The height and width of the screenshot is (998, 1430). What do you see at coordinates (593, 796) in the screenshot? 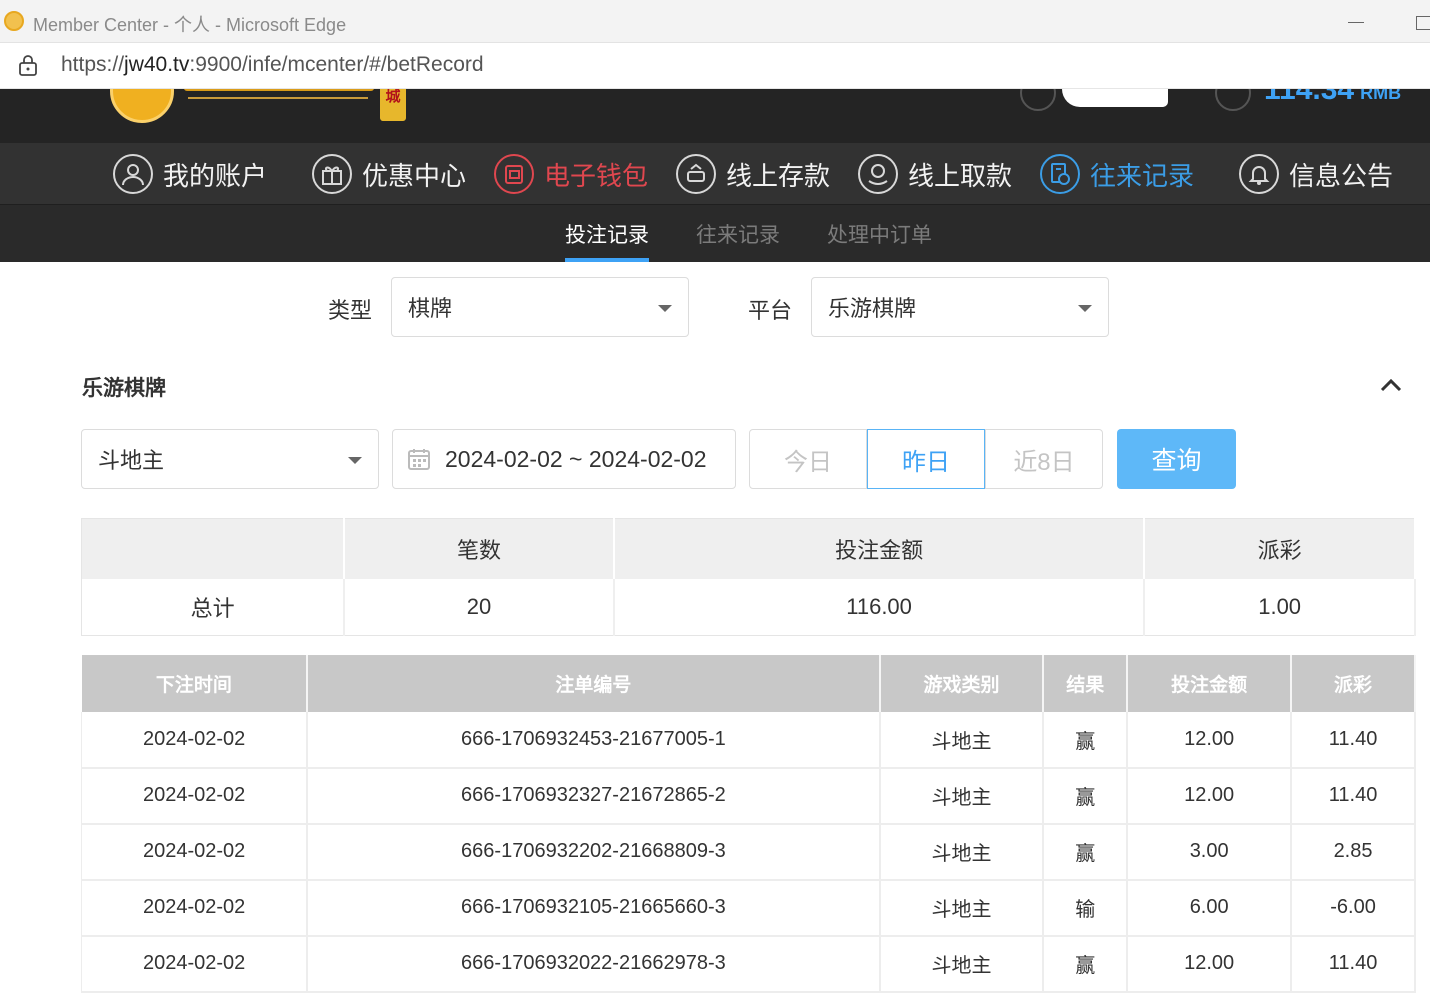
I see `bet-id: 666-1706932327-21672865-2` at bounding box center [593, 796].